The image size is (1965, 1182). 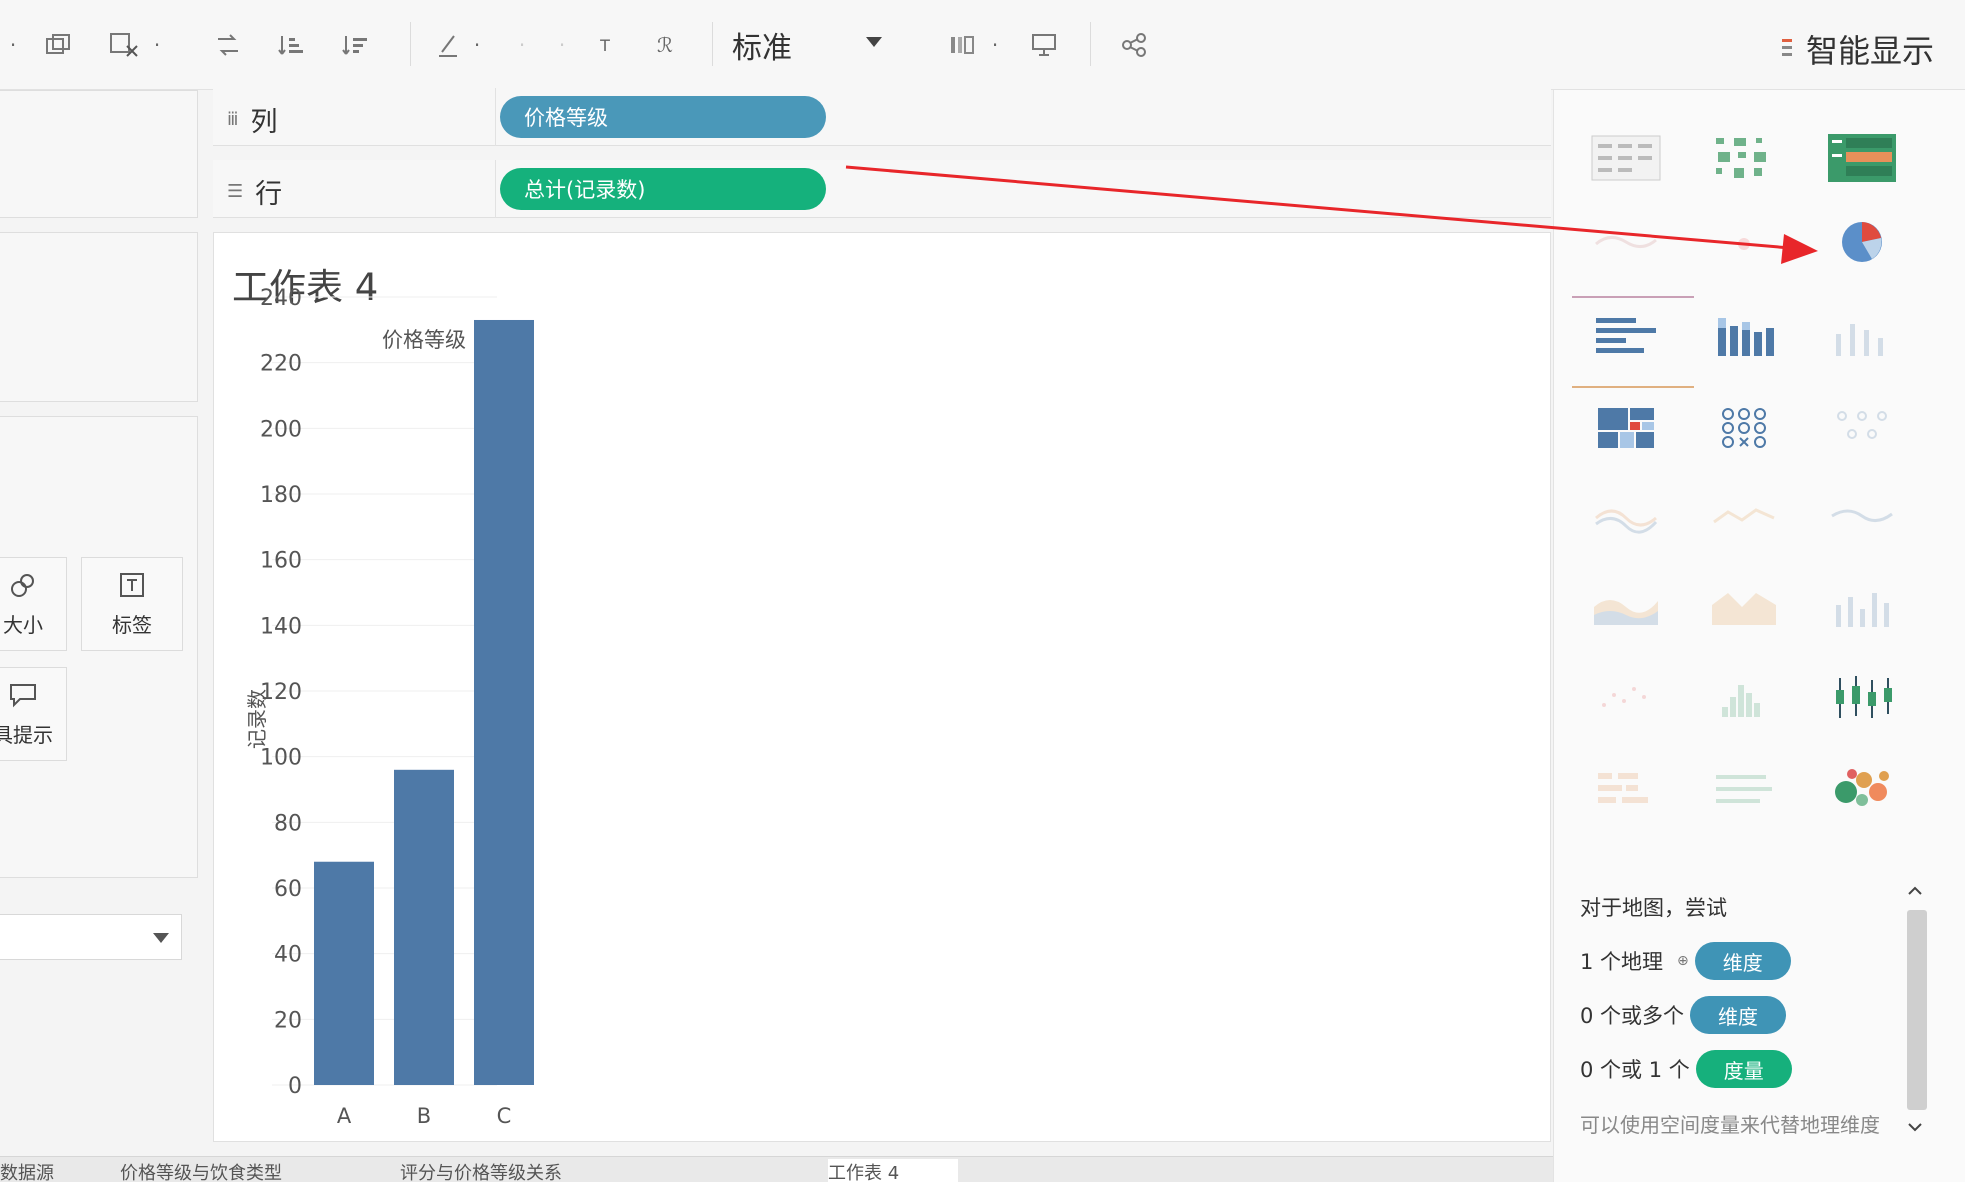 I want to click on clear-sheet-icon, so click(x=124, y=45).